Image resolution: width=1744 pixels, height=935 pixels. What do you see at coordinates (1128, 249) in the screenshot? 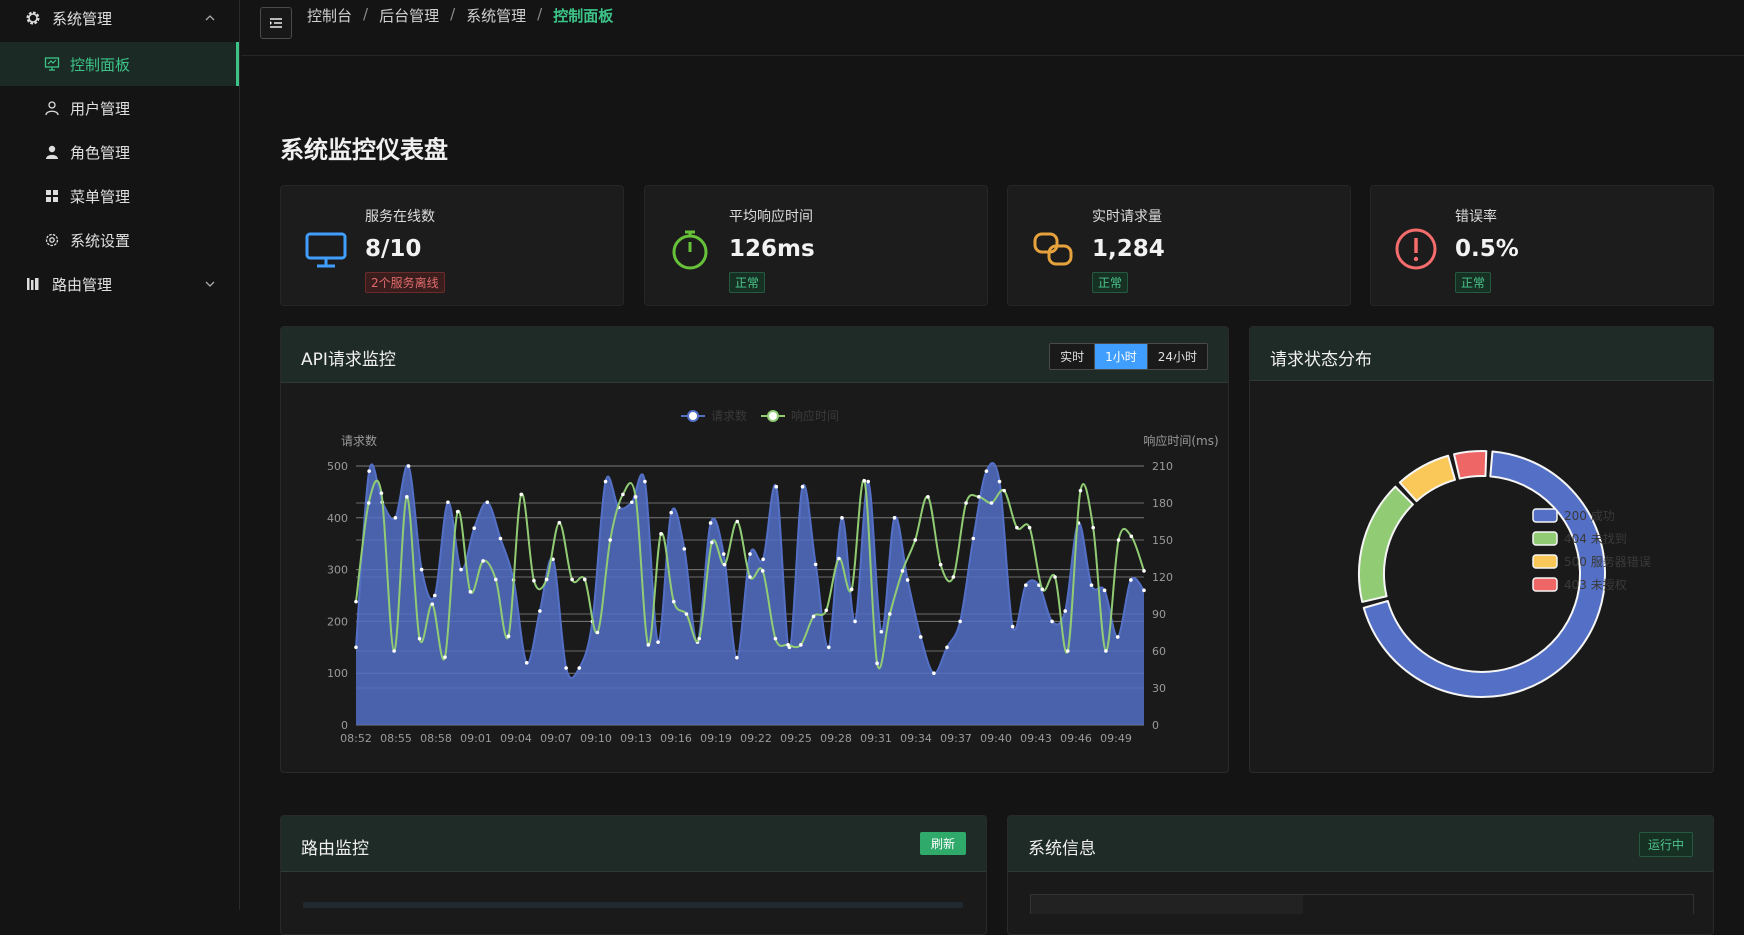
I see `stat-value: 1,284` at bounding box center [1128, 249].